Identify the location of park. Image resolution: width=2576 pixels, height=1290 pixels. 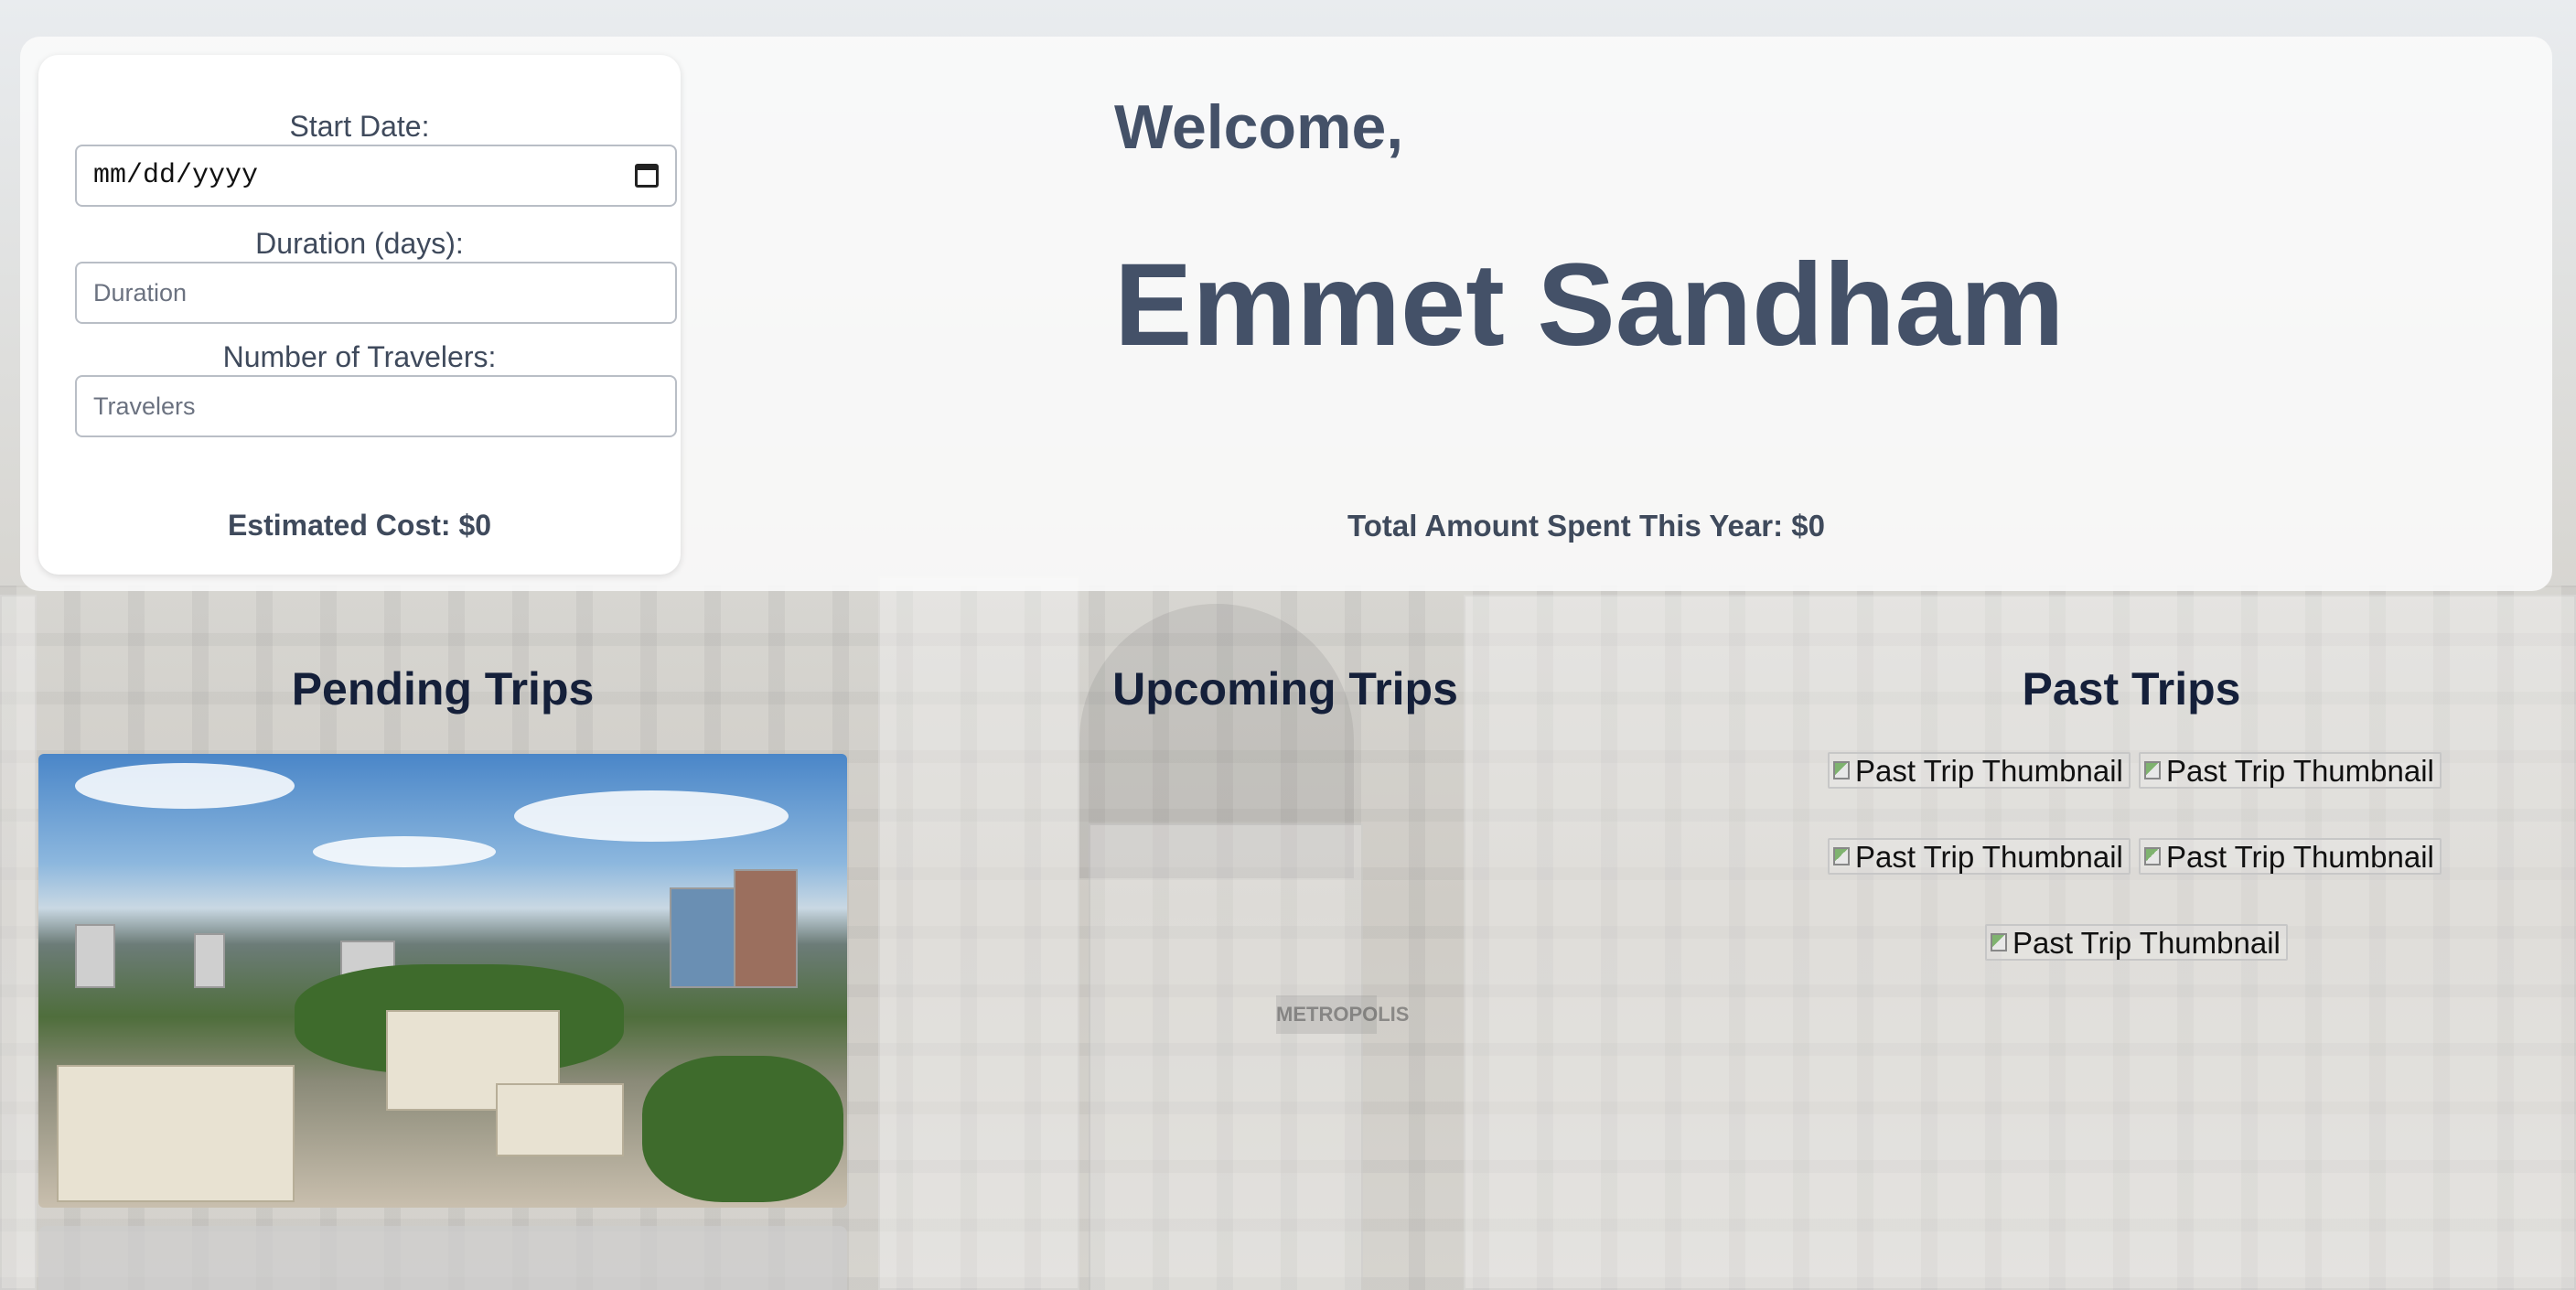
(743, 1129).